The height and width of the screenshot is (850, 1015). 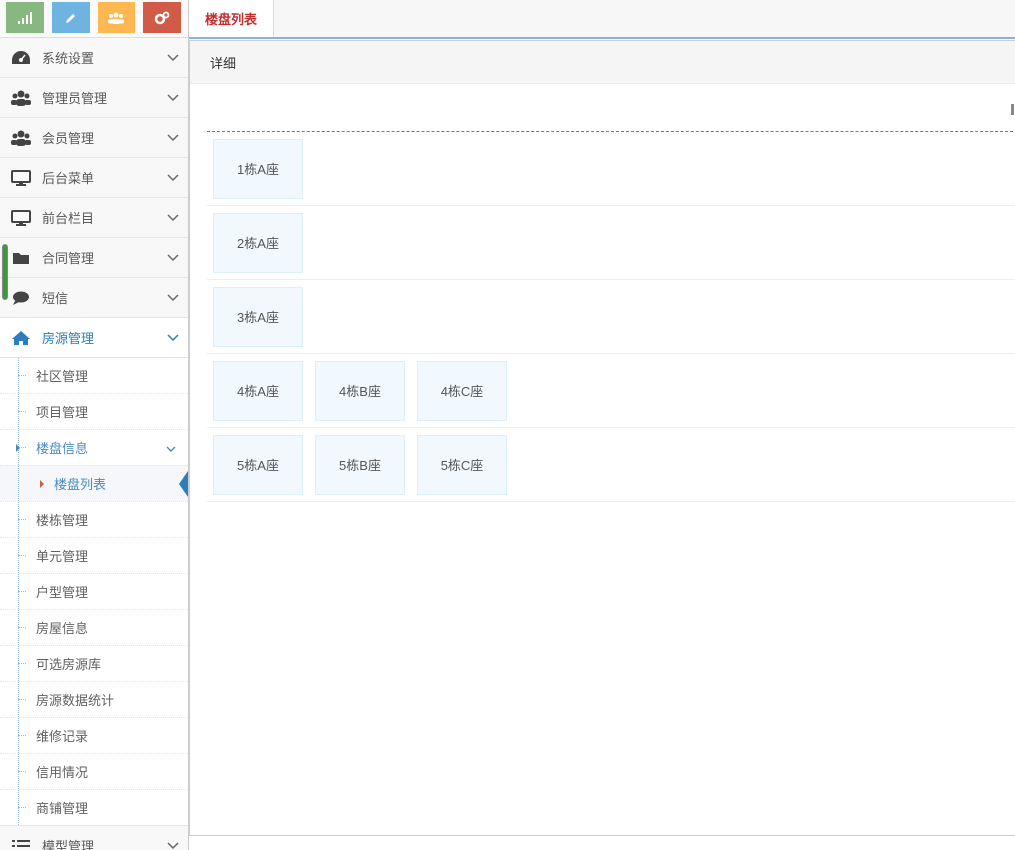 I want to click on users-shortcut-button, so click(x=116, y=17).